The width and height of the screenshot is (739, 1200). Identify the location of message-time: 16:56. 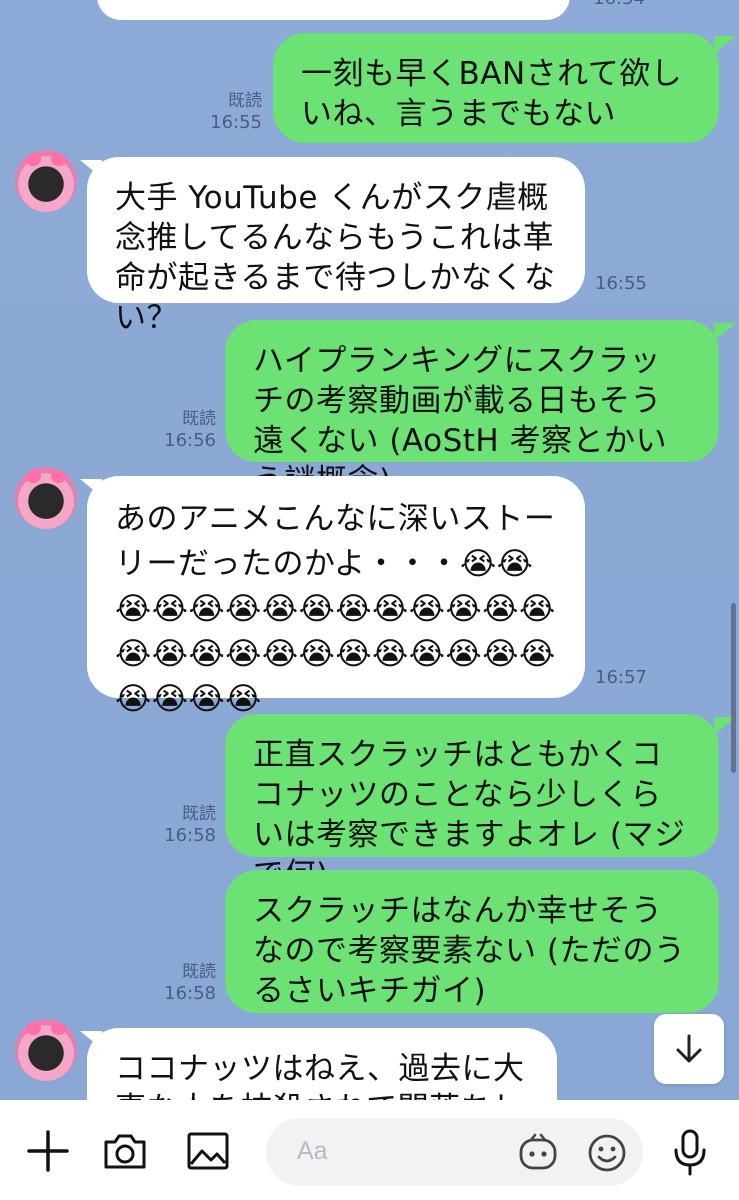
(190, 440).